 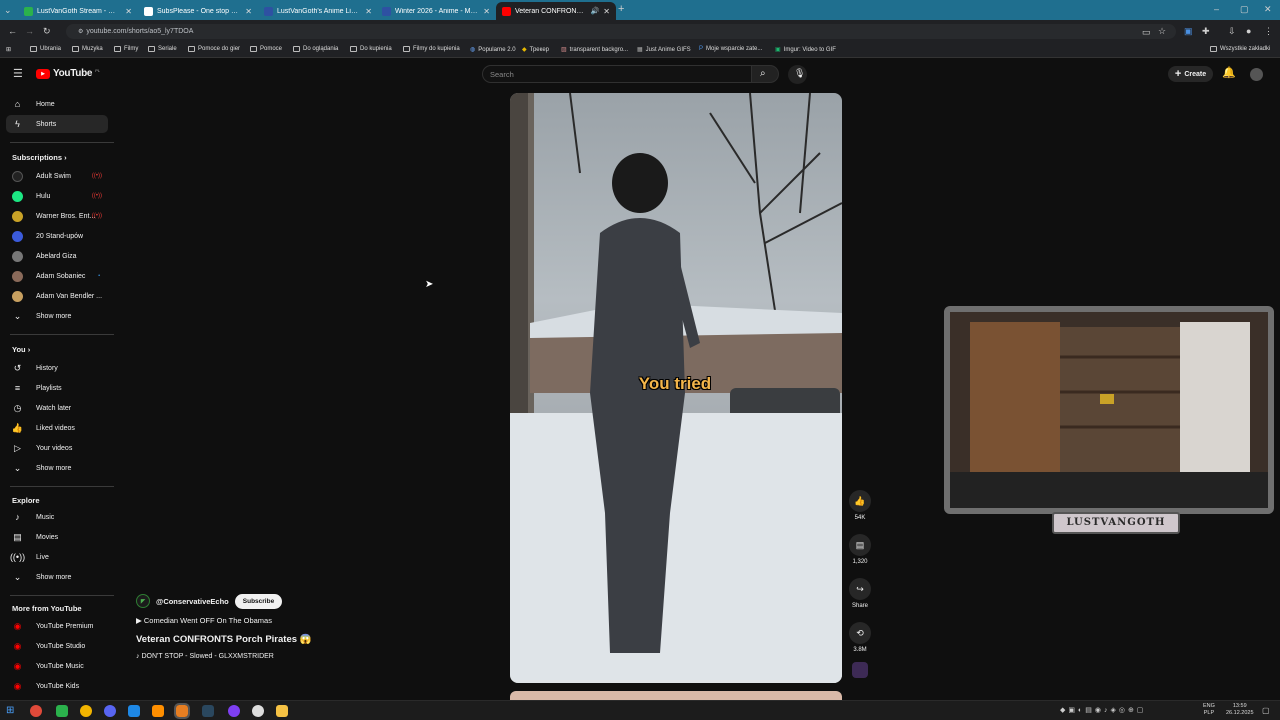 I want to click on sidebar-subscription: Adult Swim ((•)), so click(x=54, y=176).